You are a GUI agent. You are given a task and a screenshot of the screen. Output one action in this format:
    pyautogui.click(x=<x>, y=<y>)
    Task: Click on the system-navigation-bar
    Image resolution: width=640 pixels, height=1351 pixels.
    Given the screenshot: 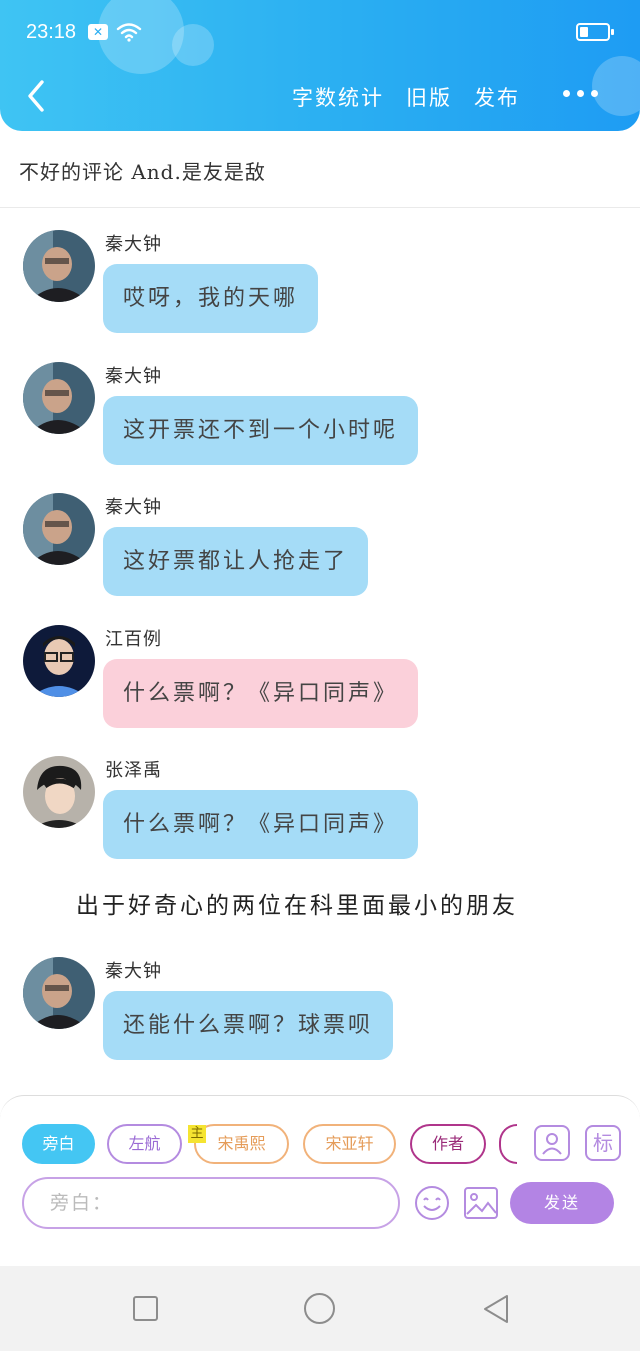 What is the action you would take?
    pyautogui.click(x=320, y=1308)
    